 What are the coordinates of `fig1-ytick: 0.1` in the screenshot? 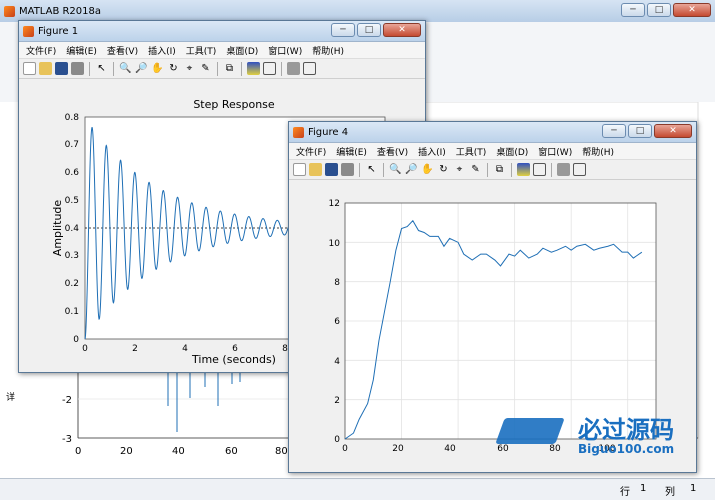 It's located at (72, 312).